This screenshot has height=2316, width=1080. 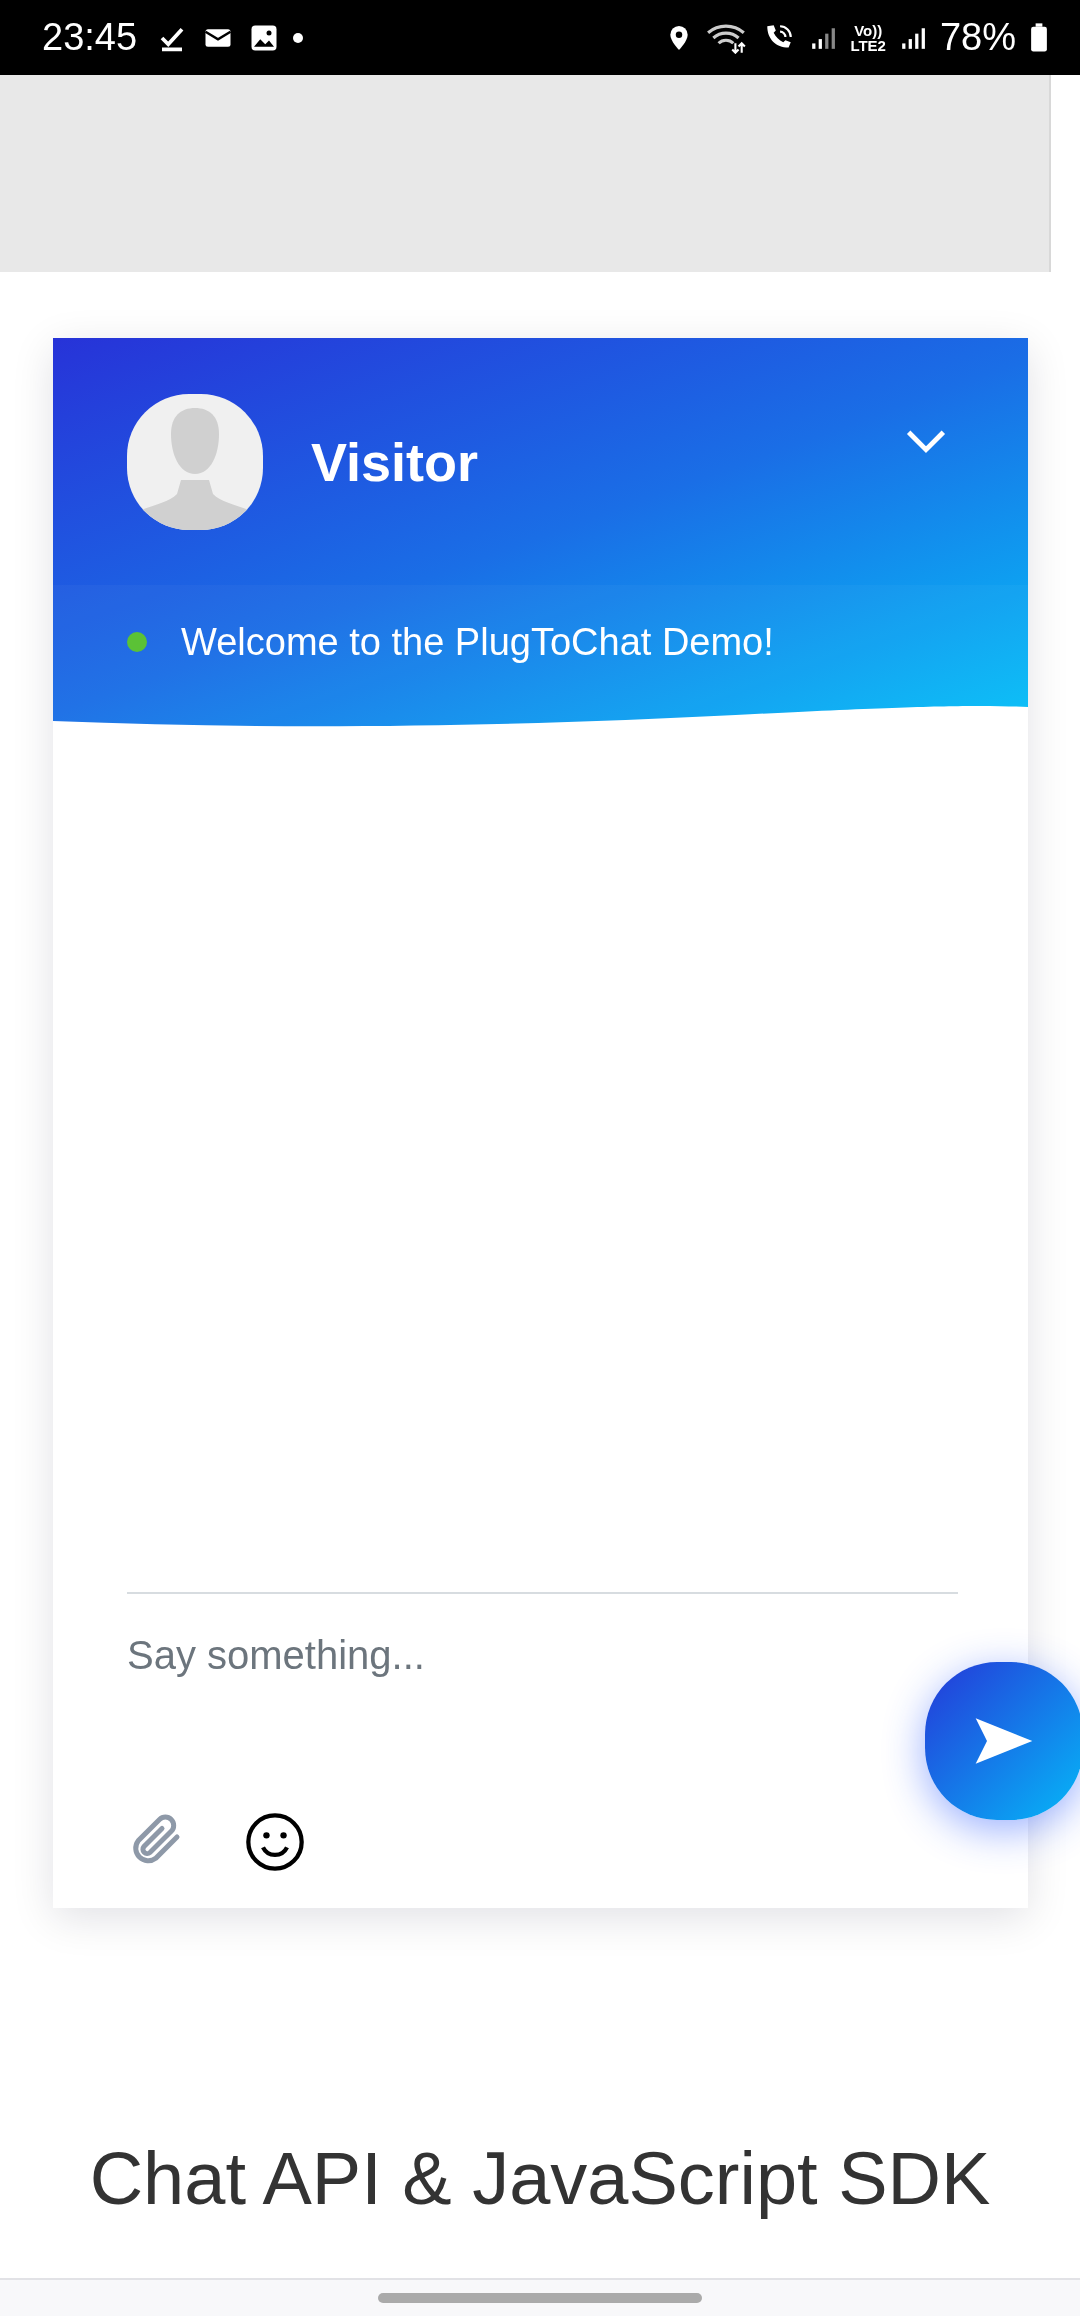 I want to click on lte-label: LTE2, so click(x=868, y=45).